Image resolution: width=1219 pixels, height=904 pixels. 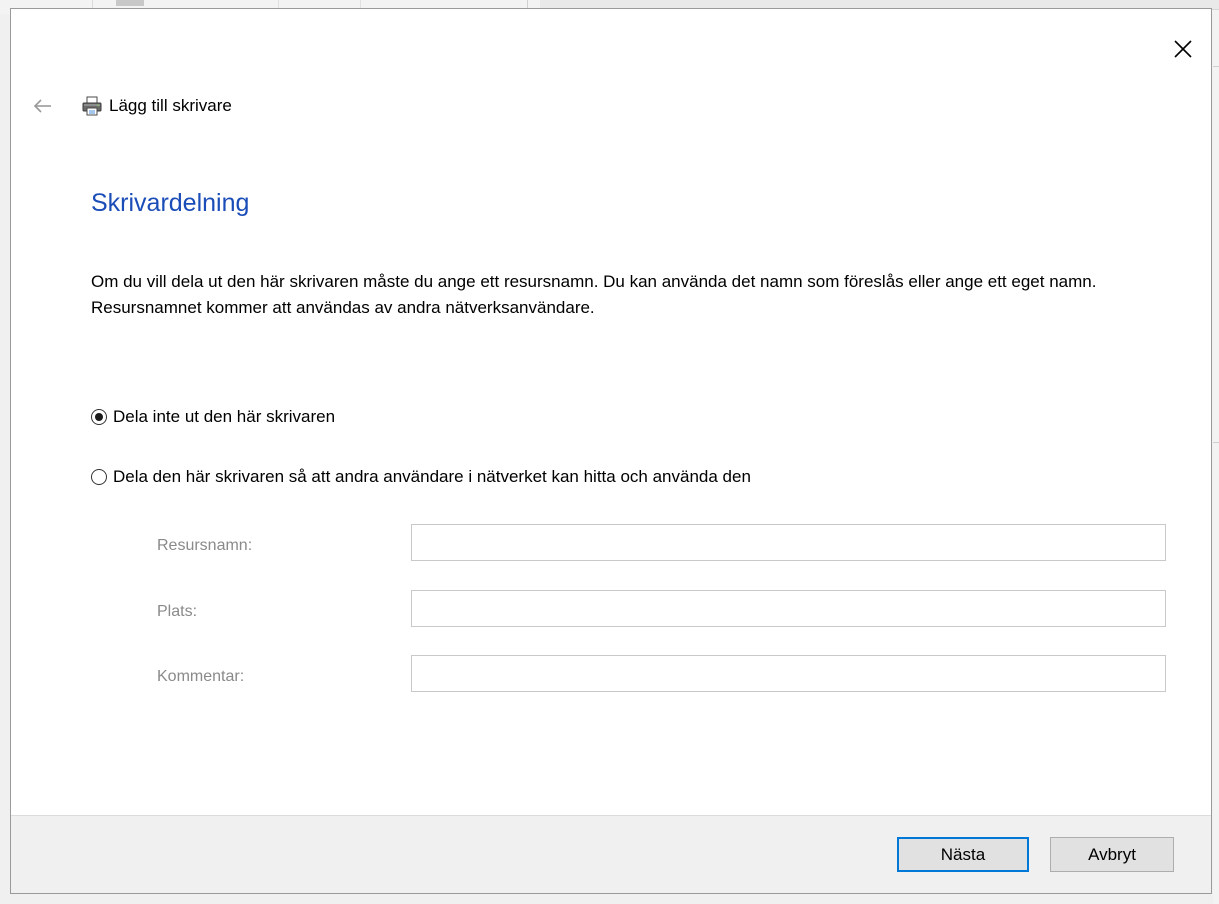 I want to click on close-icon, so click(x=1183, y=49).